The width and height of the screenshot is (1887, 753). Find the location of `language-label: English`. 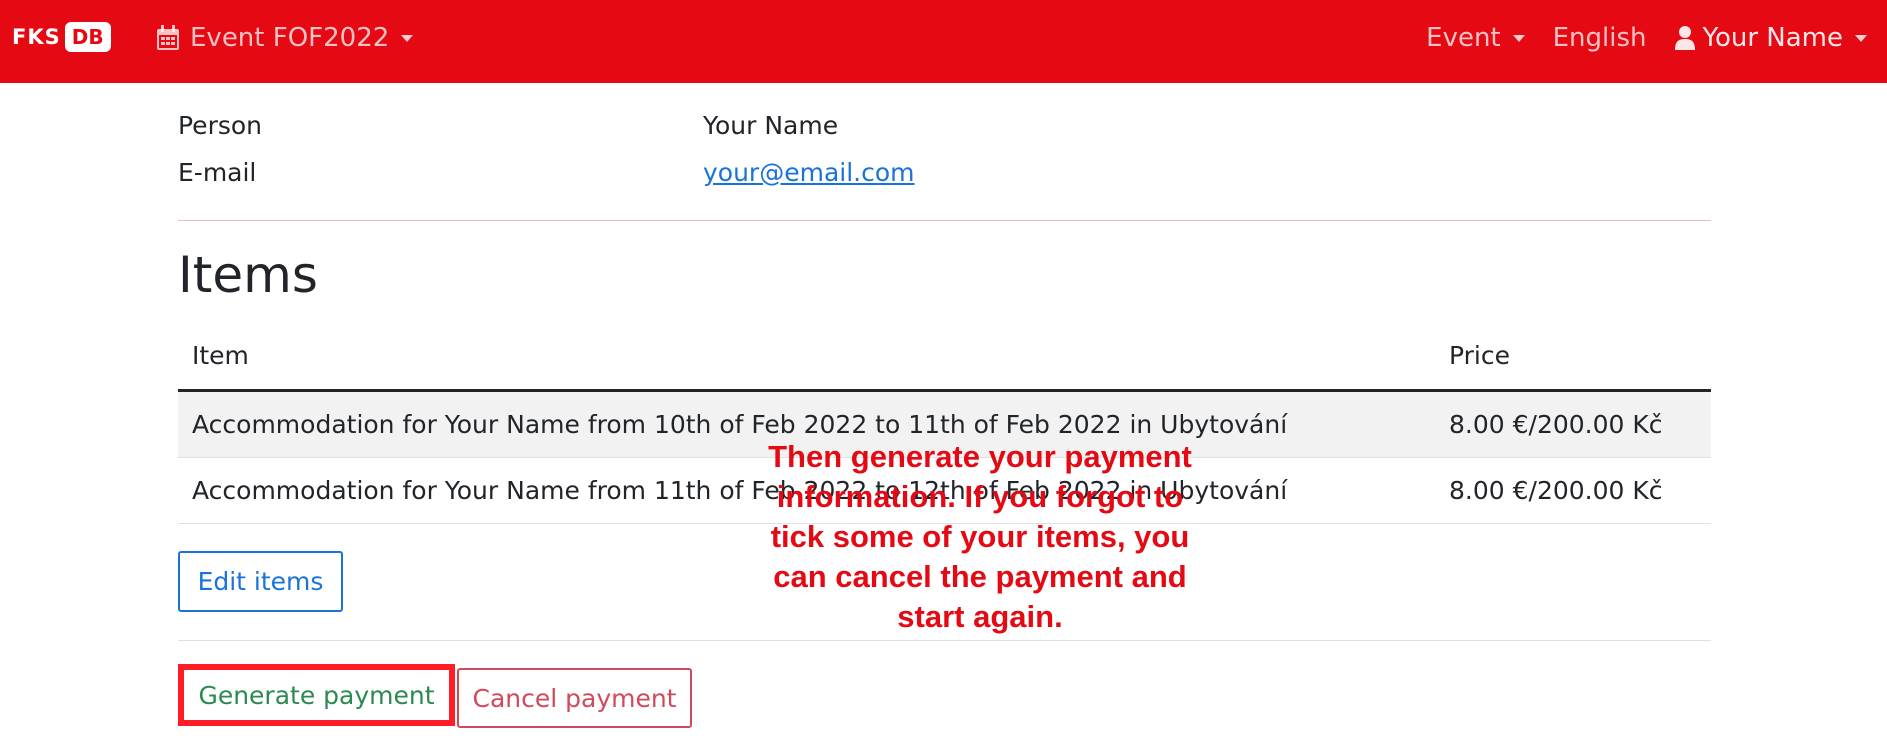

language-label: English is located at coordinates (1599, 38).